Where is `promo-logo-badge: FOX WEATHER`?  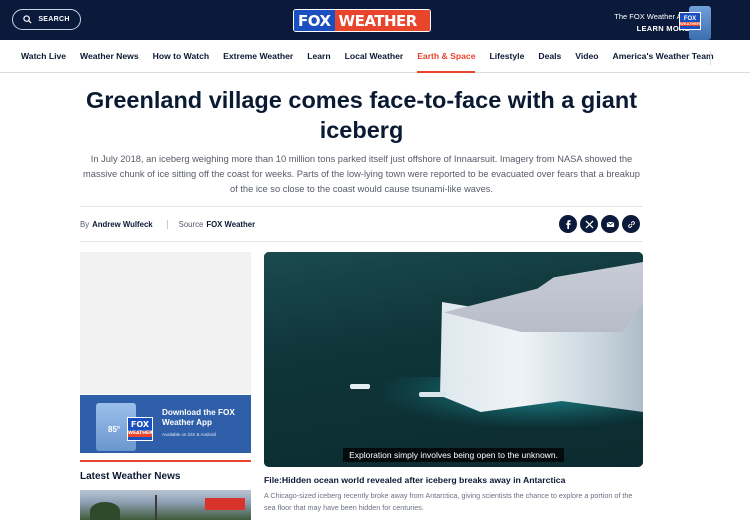 promo-logo-badge: FOX WEATHER is located at coordinates (140, 429).